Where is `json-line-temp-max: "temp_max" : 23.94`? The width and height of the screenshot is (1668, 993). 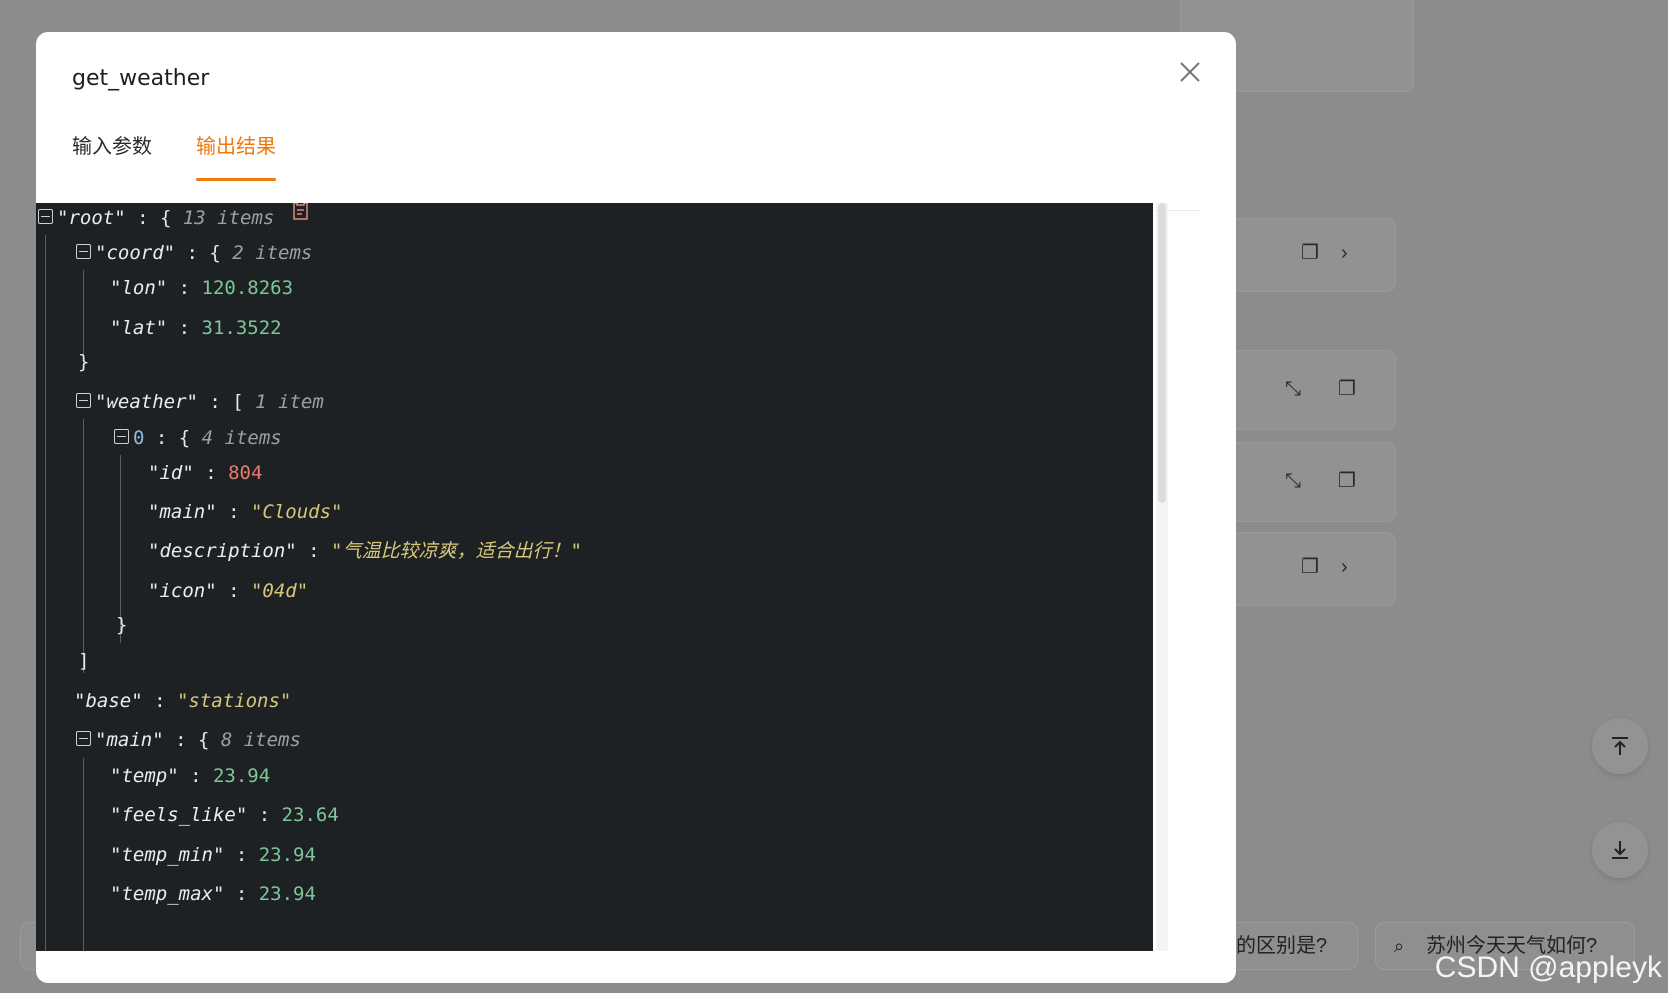 json-line-temp-max: "temp_max" : 23.94 is located at coordinates (213, 894).